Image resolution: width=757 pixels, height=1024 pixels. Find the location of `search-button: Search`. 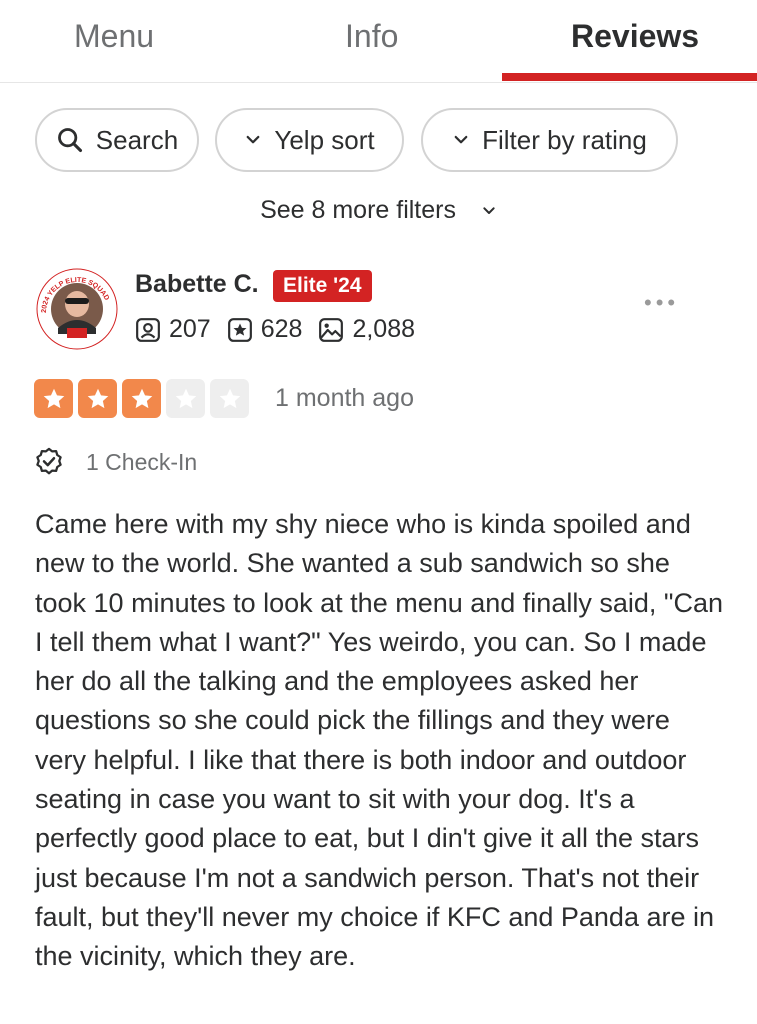

search-button: Search is located at coordinates (117, 140).